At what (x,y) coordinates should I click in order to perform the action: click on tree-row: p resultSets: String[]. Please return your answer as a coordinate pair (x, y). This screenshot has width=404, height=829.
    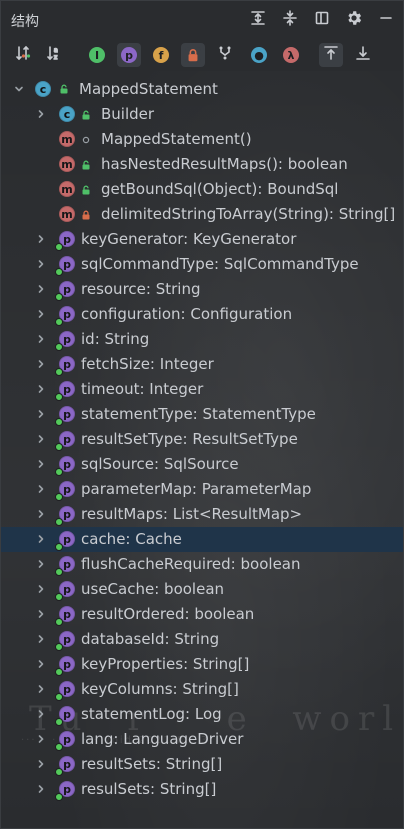
    Looking at the image, I should click on (202, 764).